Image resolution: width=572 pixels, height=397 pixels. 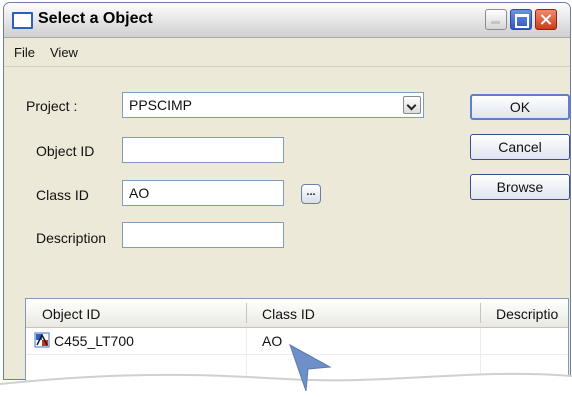 What do you see at coordinates (64, 52) in the screenshot?
I see `menu-view: View` at bounding box center [64, 52].